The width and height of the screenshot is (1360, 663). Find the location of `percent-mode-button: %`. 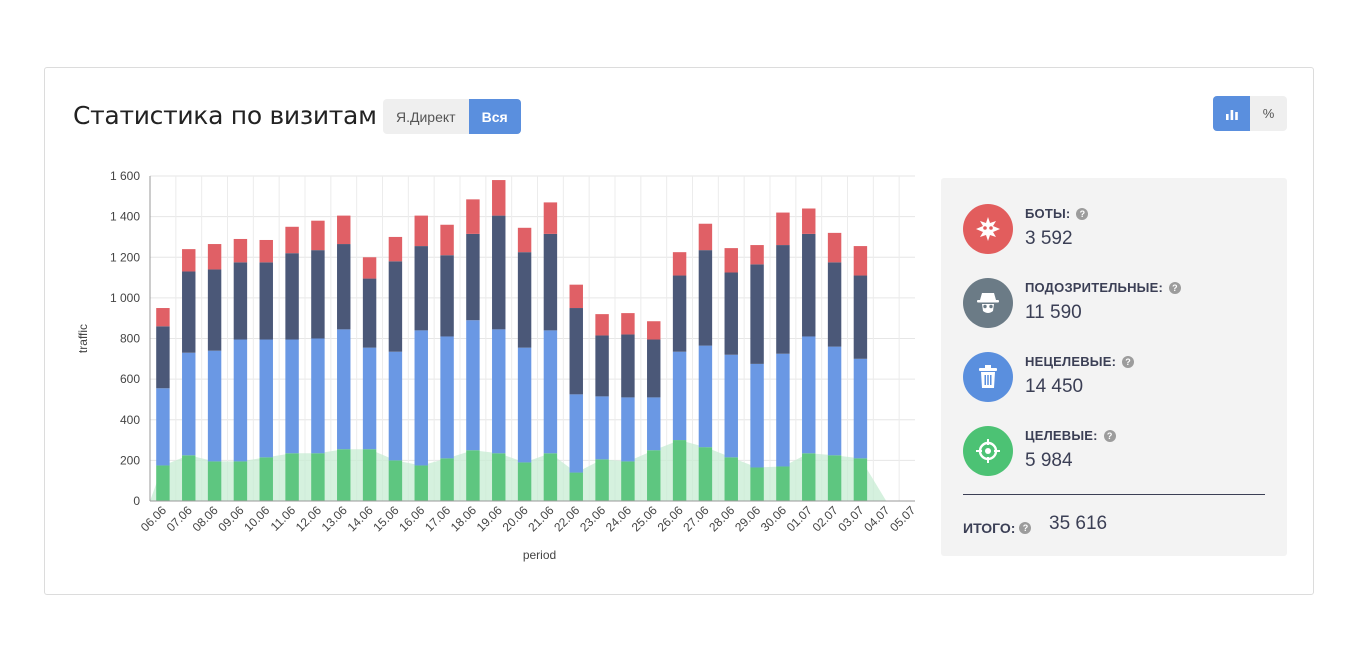

percent-mode-button: % is located at coordinates (1268, 113).